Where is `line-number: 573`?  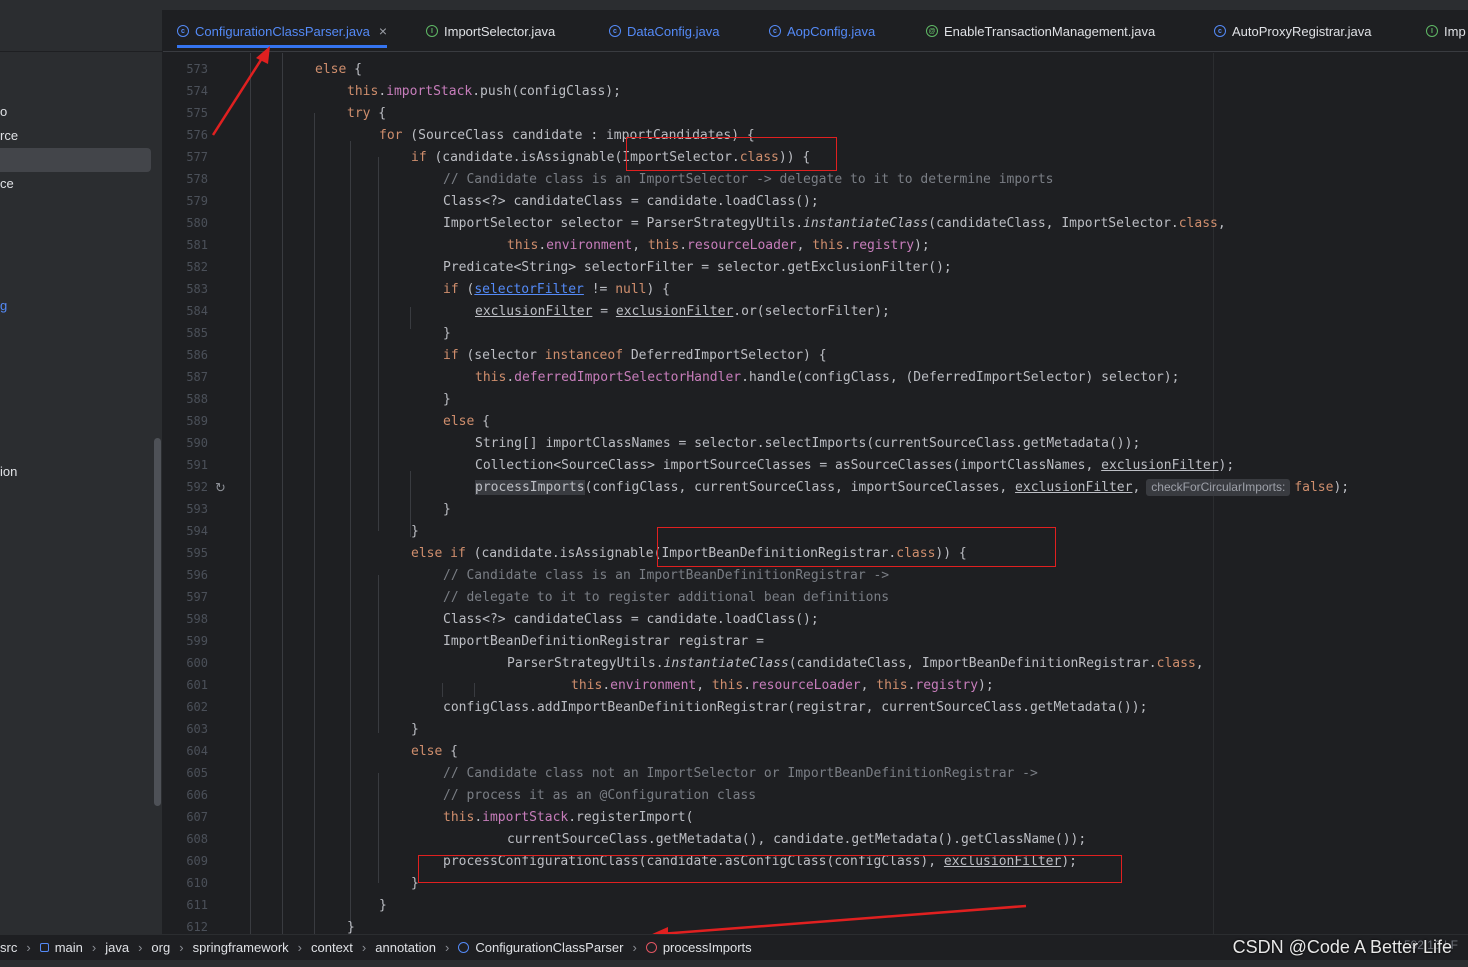
line-number: 573 is located at coordinates (185, 69).